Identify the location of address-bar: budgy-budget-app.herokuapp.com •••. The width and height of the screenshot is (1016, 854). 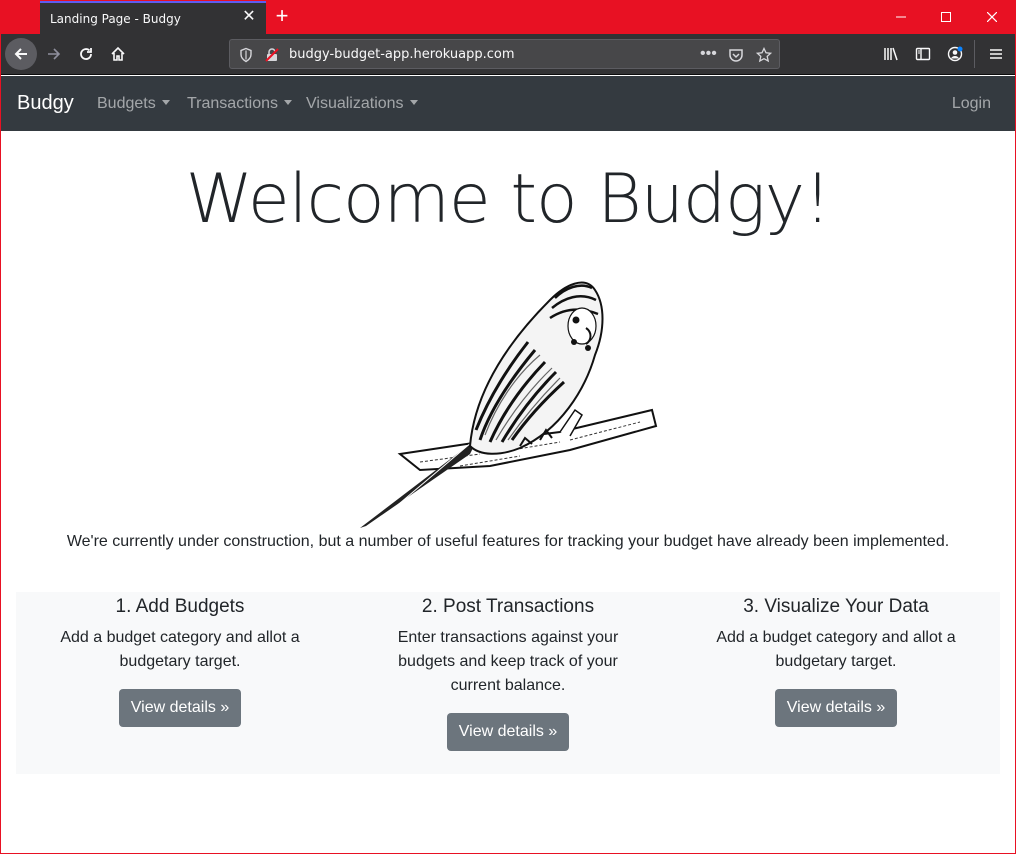
(504, 54).